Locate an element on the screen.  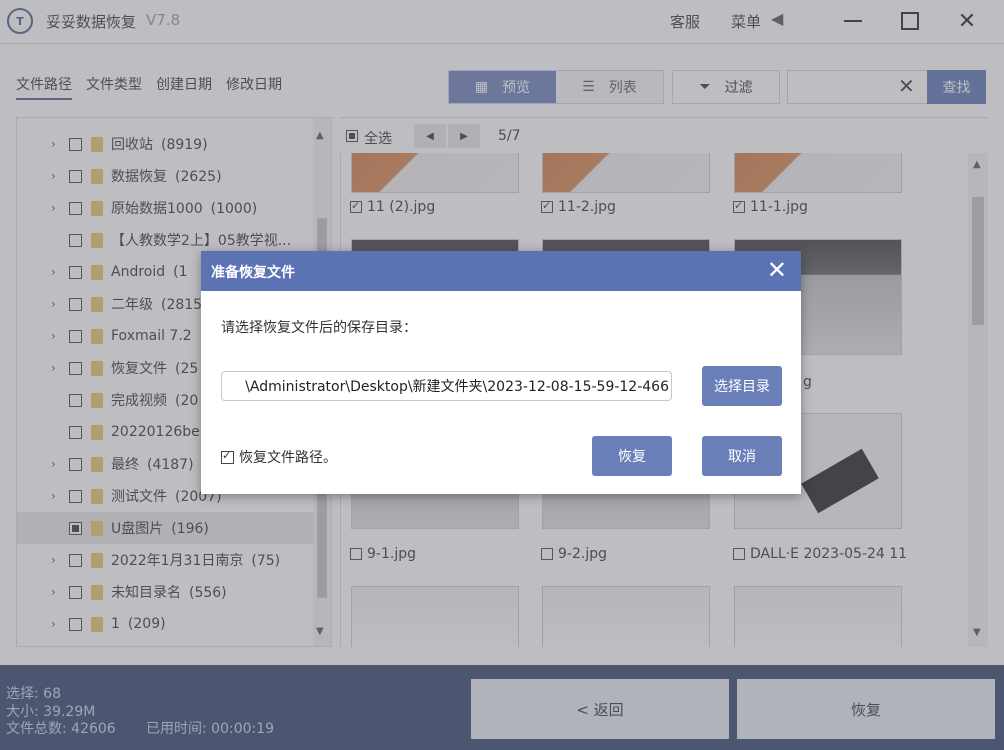
dialog-recover-button: 恢复 is located at coordinates (632, 456).